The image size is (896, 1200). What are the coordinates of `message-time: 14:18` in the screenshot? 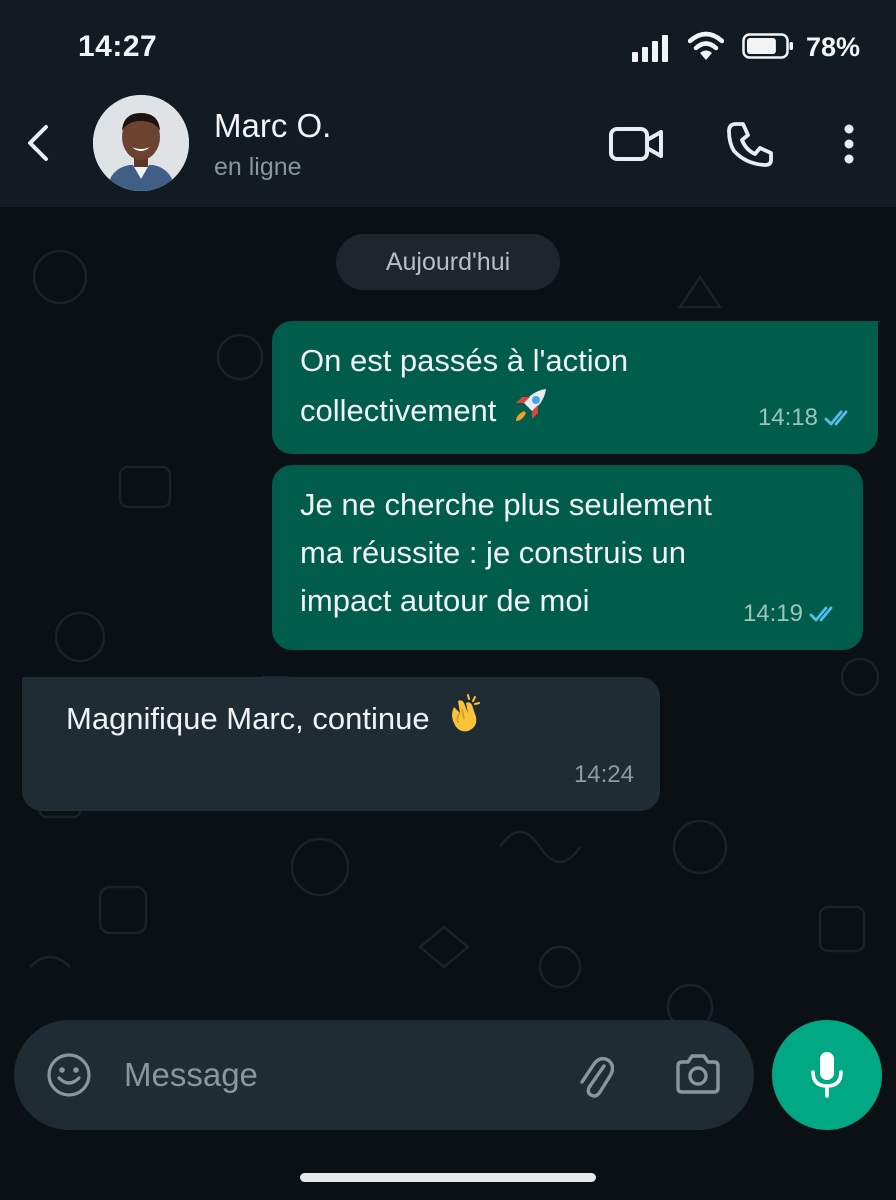 It's located at (787, 417).